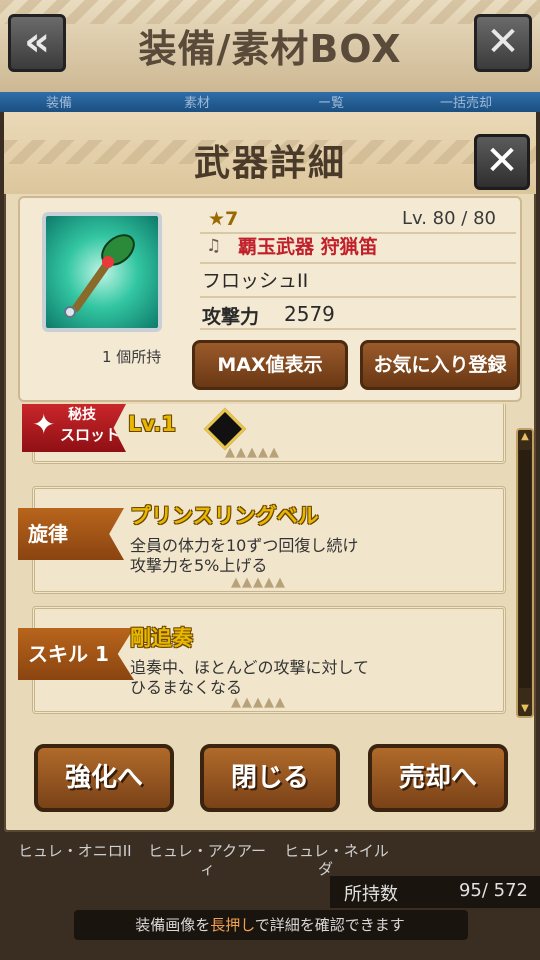  What do you see at coordinates (466, 101) in the screenshot?
I see `tab-bulk-sell: 一括売却` at bounding box center [466, 101].